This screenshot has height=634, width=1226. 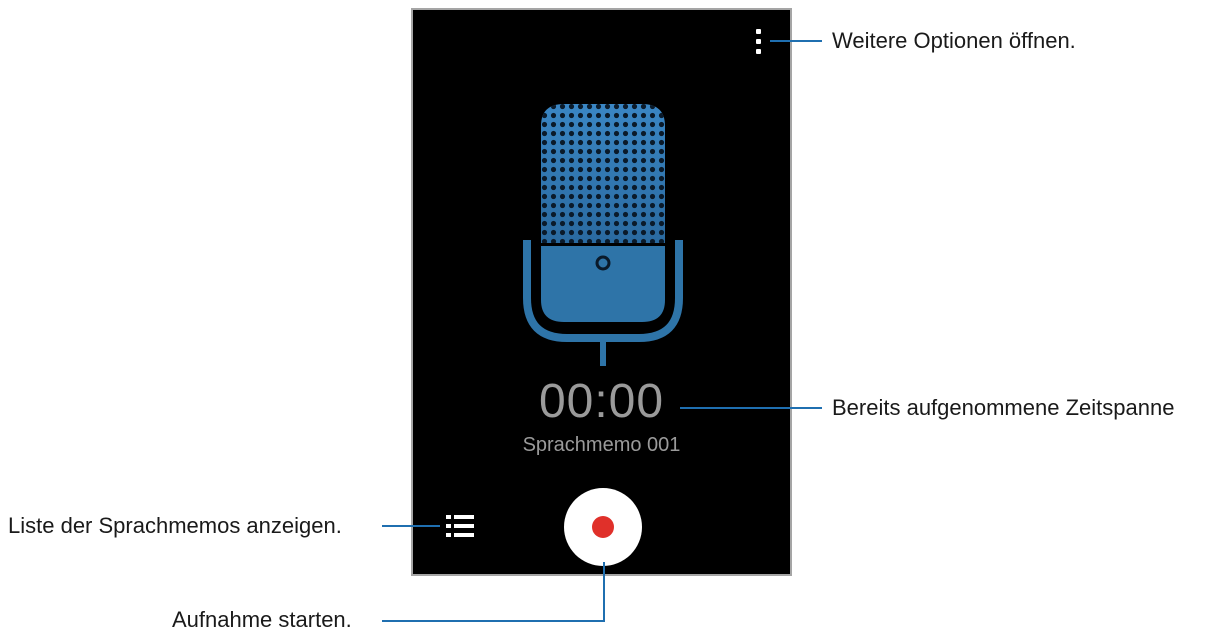 I want to click on callout-line-start-recording-horizontal, so click(x=493, y=621).